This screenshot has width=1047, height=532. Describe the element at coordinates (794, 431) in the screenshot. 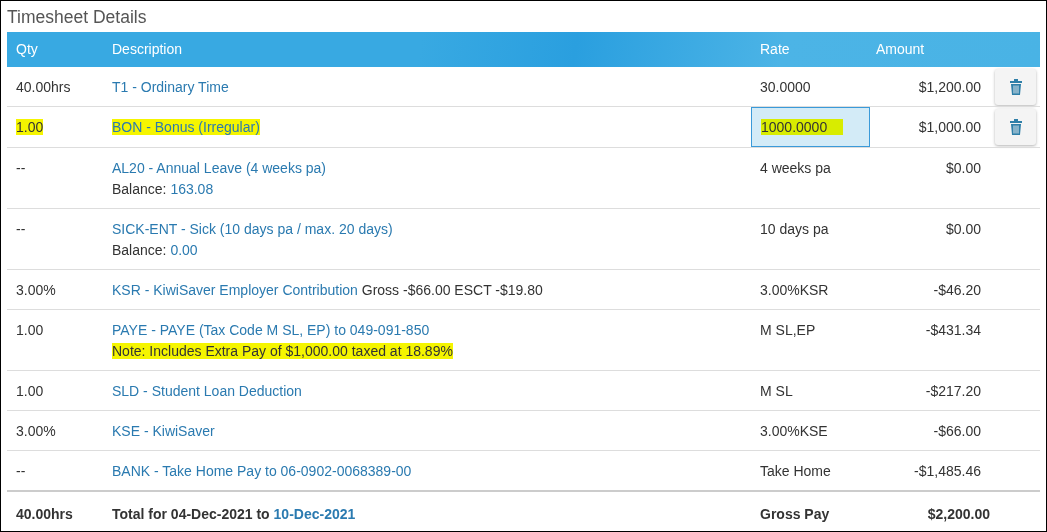

I see `rate-text: 3.00%KSE` at that location.